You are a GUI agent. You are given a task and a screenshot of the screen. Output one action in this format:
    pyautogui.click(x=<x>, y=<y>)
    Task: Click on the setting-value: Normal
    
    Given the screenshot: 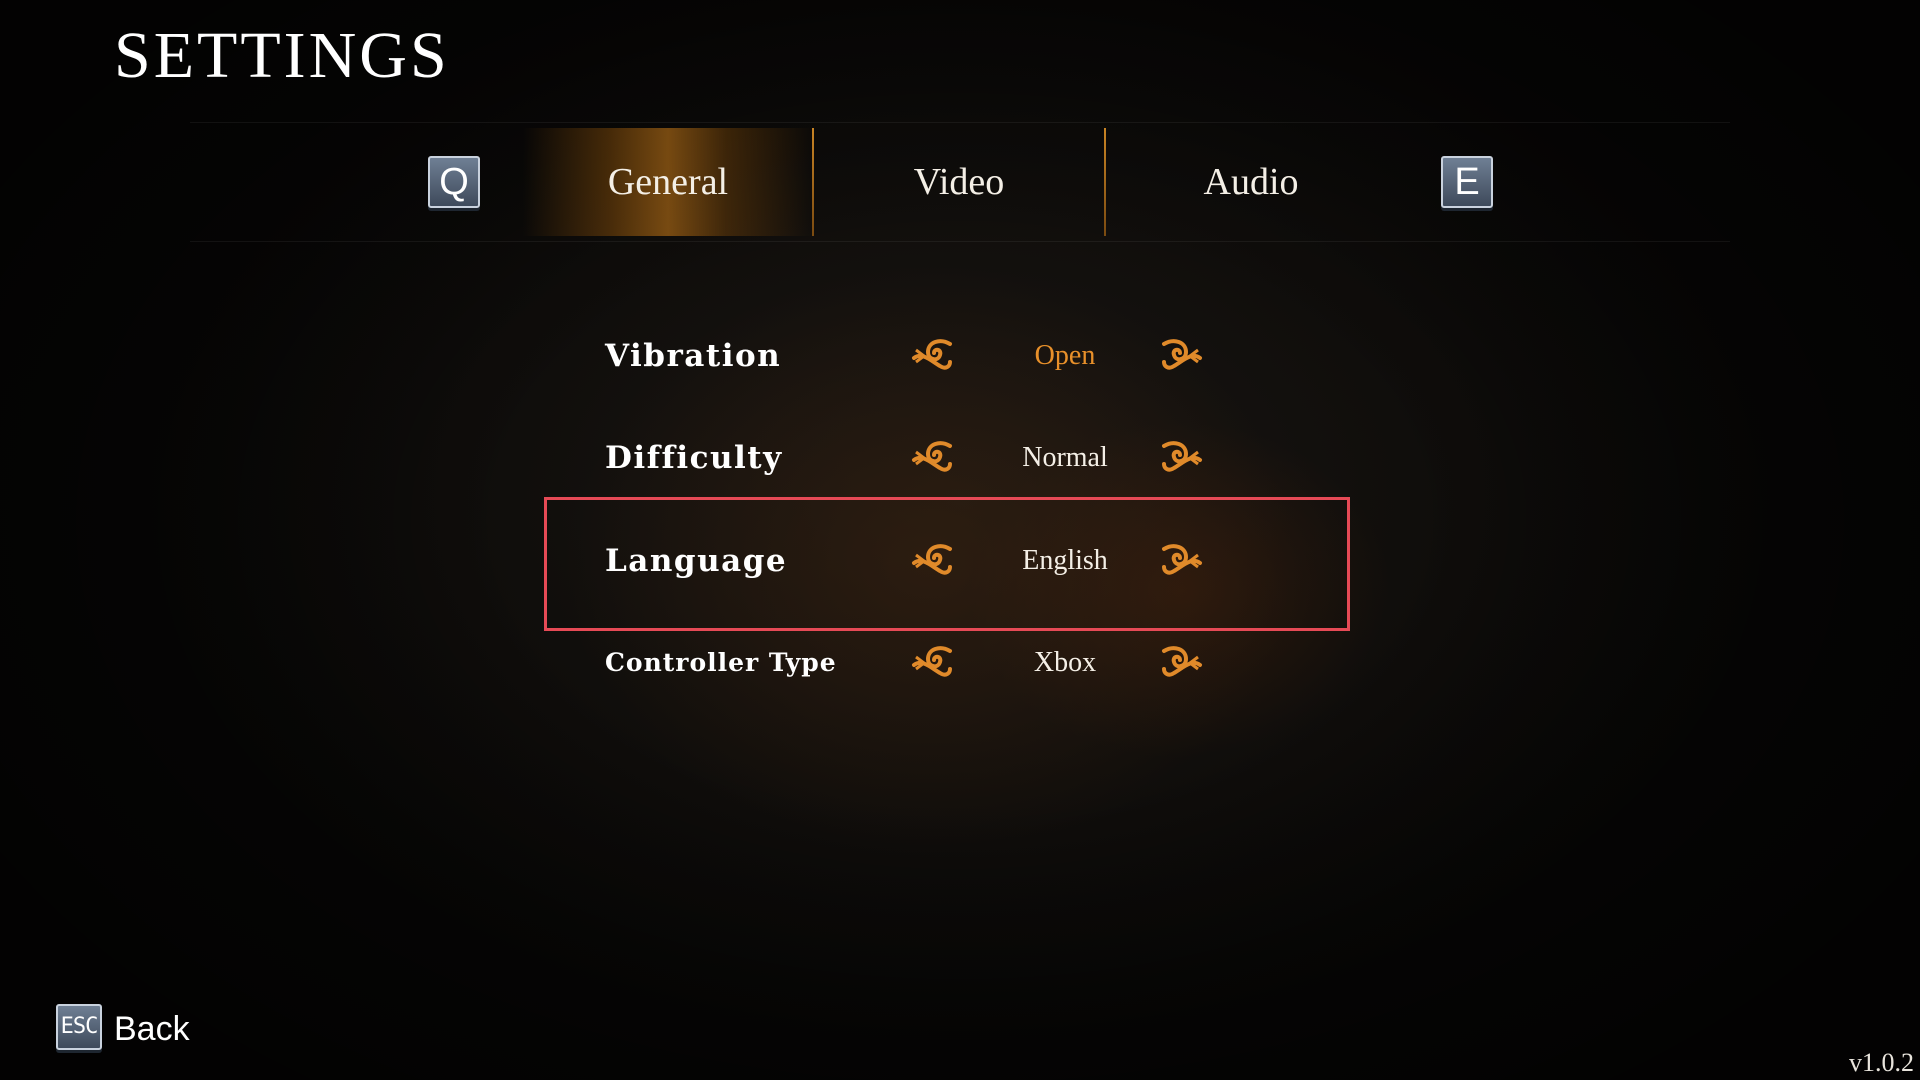 What is the action you would take?
    pyautogui.click(x=1065, y=457)
    